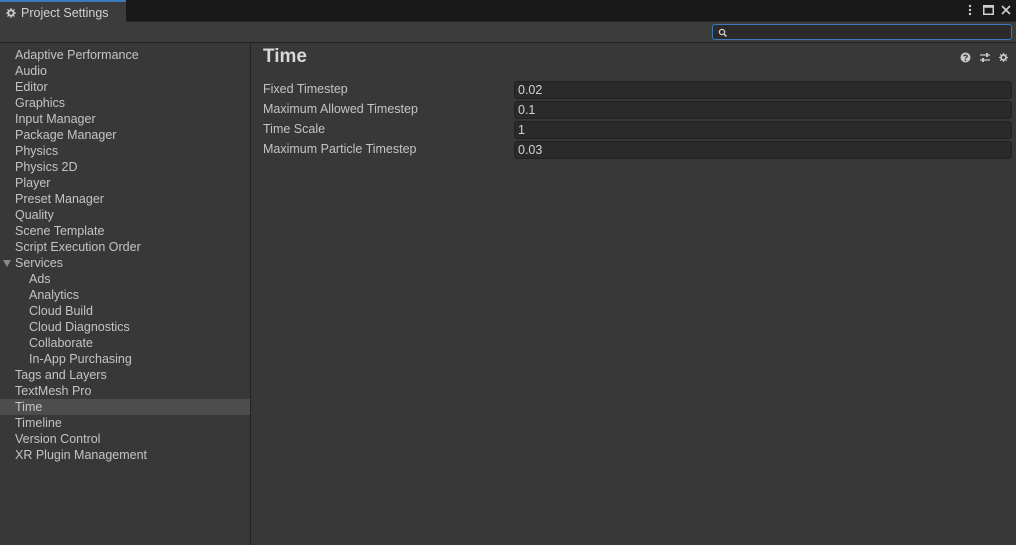 The height and width of the screenshot is (545, 1016). Describe the element at coordinates (66, 135) in the screenshot. I see `sidebar-item-label: Package Manager` at that location.